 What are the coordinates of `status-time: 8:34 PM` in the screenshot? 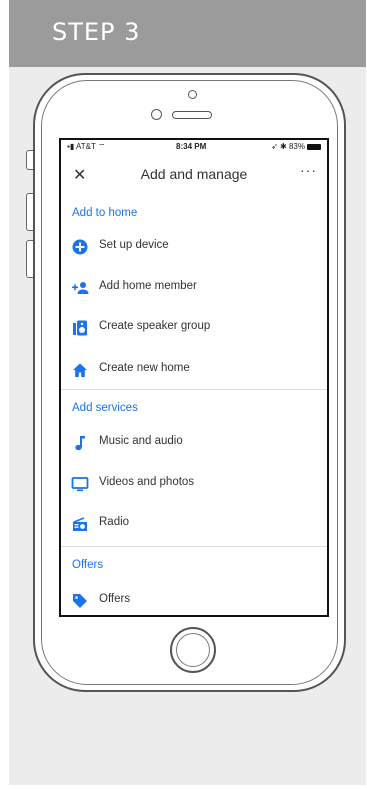 It's located at (191, 146).